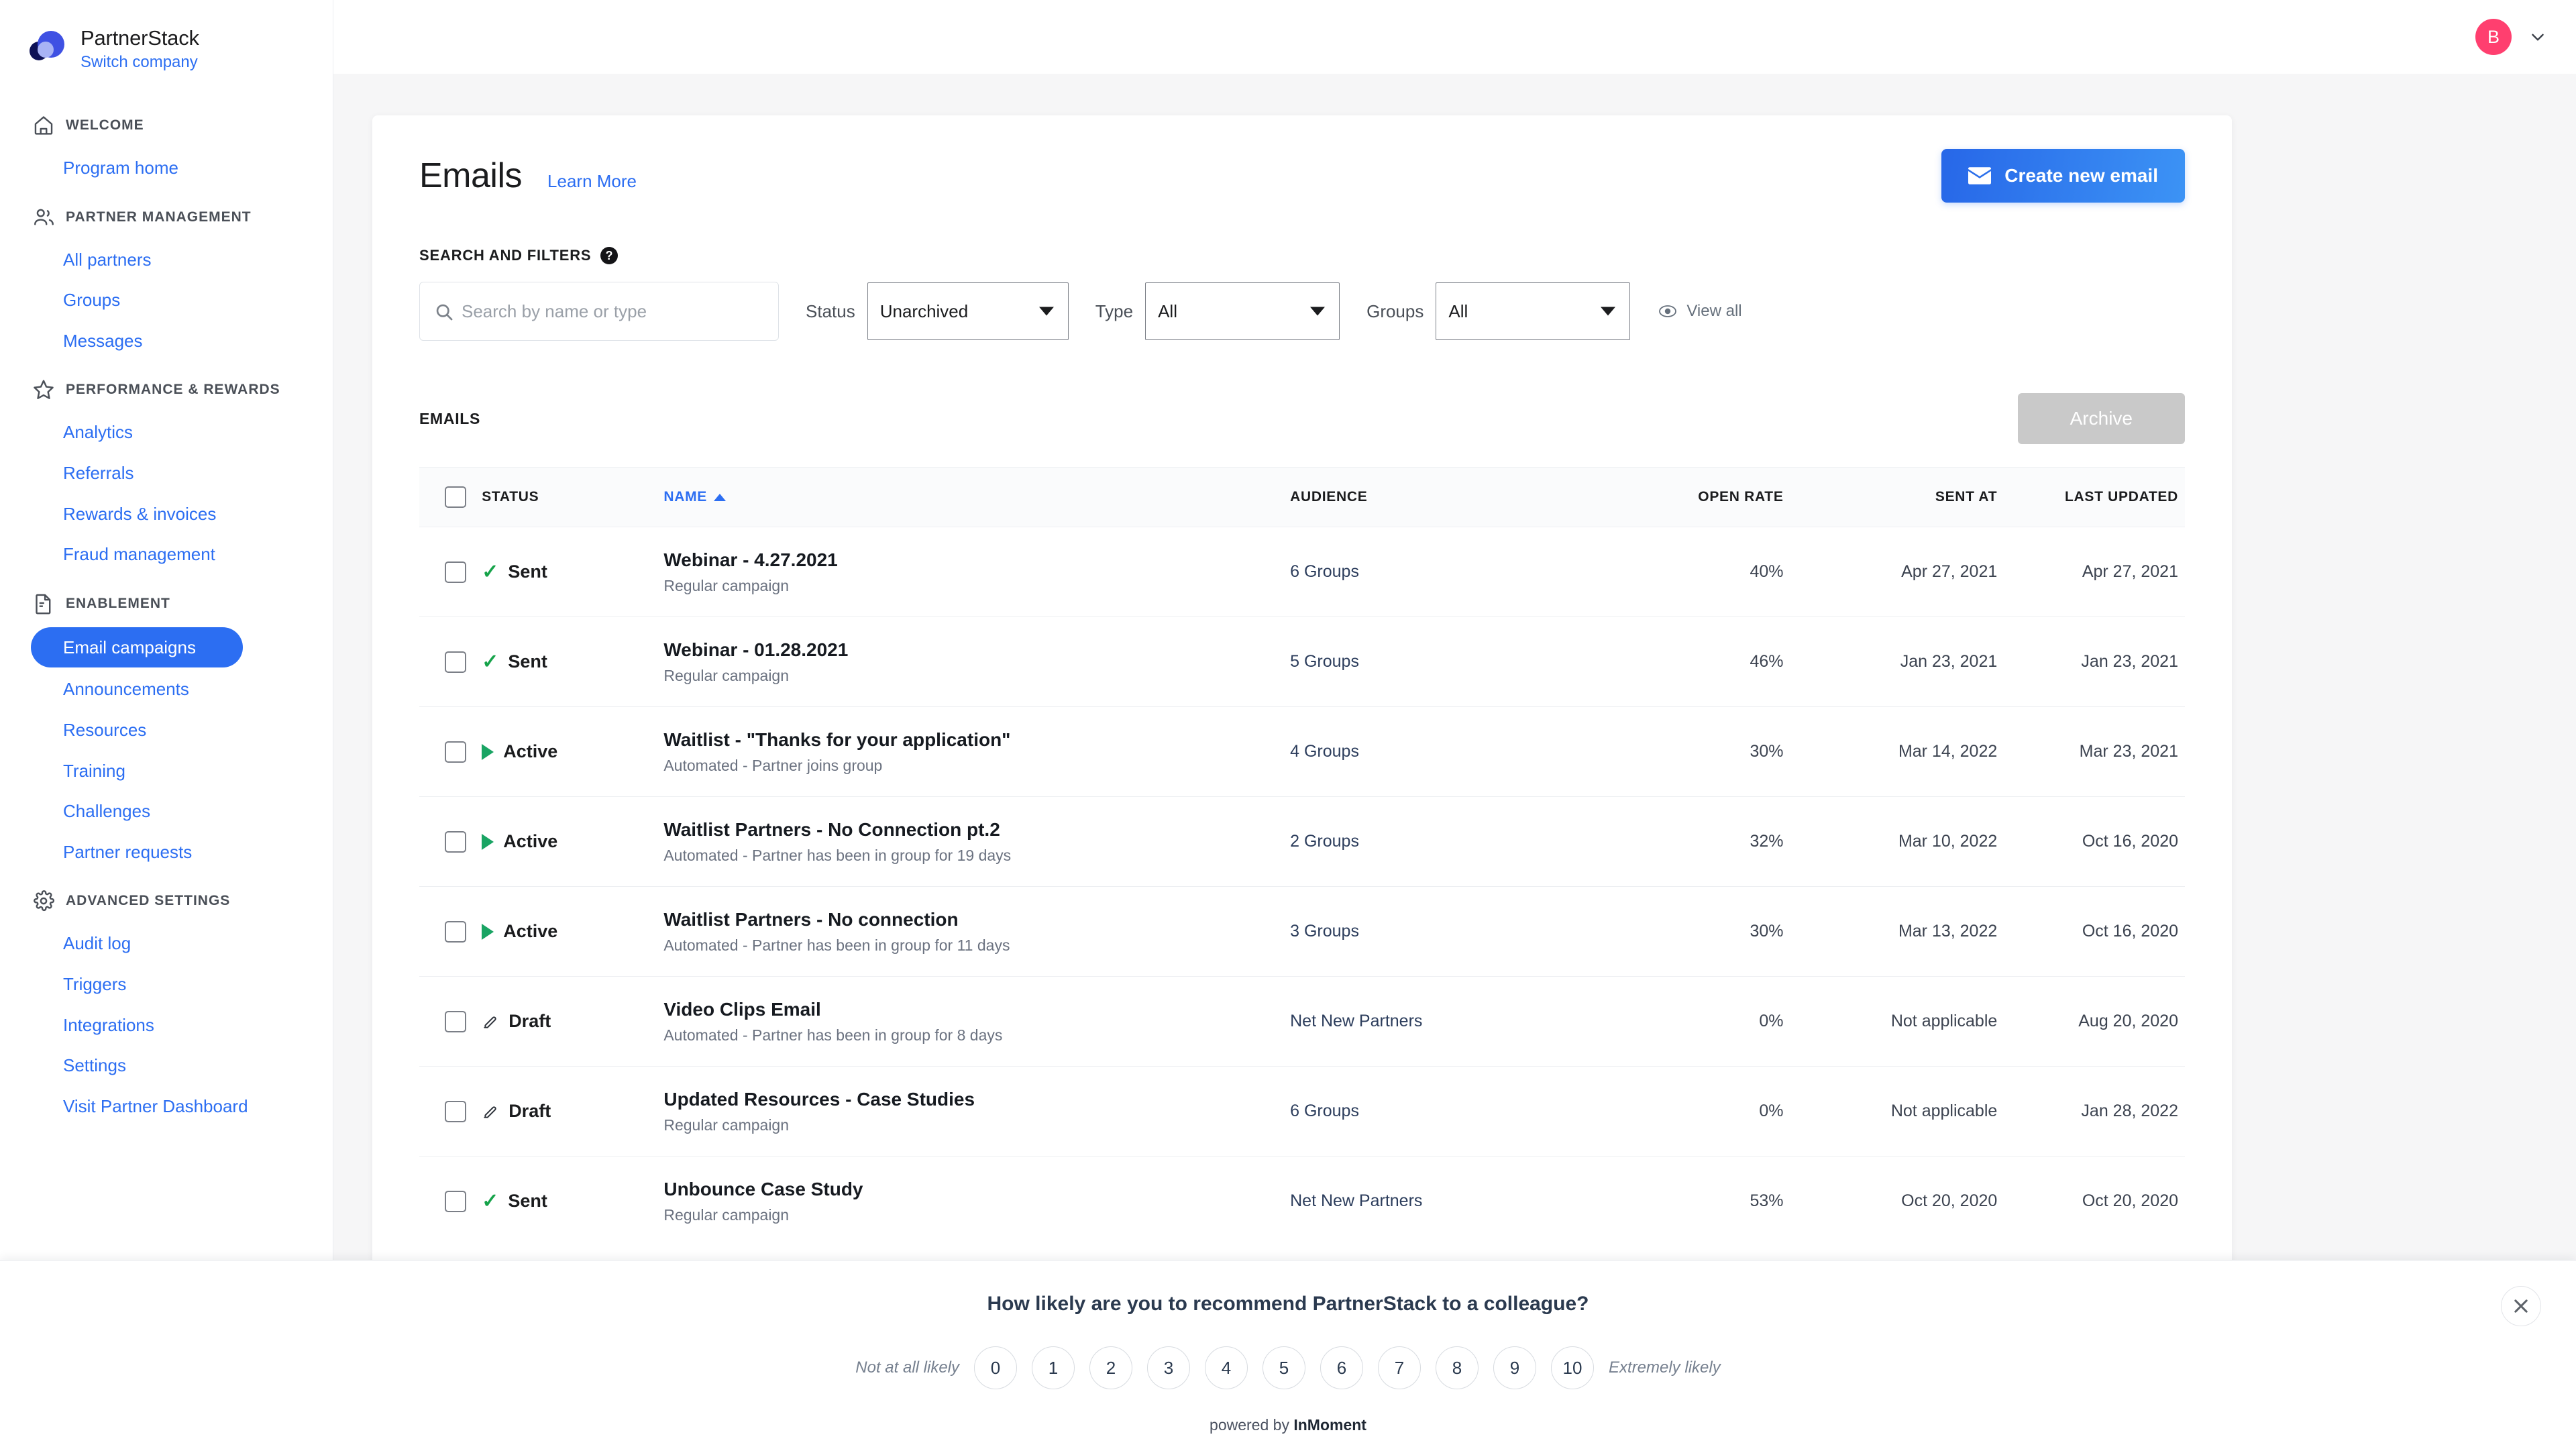 The height and width of the screenshot is (1449, 2576). Describe the element at coordinates (2537, 37) in the screenshot. I see `chevron-down-icon` at that location.